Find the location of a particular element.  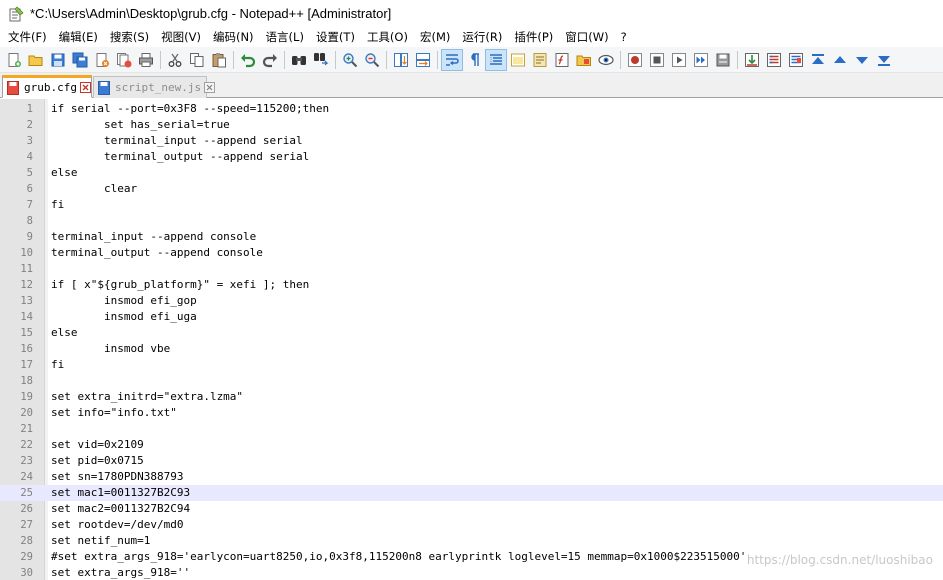

line-text: set pid=0x0715 is located at coordinates (97, 461).